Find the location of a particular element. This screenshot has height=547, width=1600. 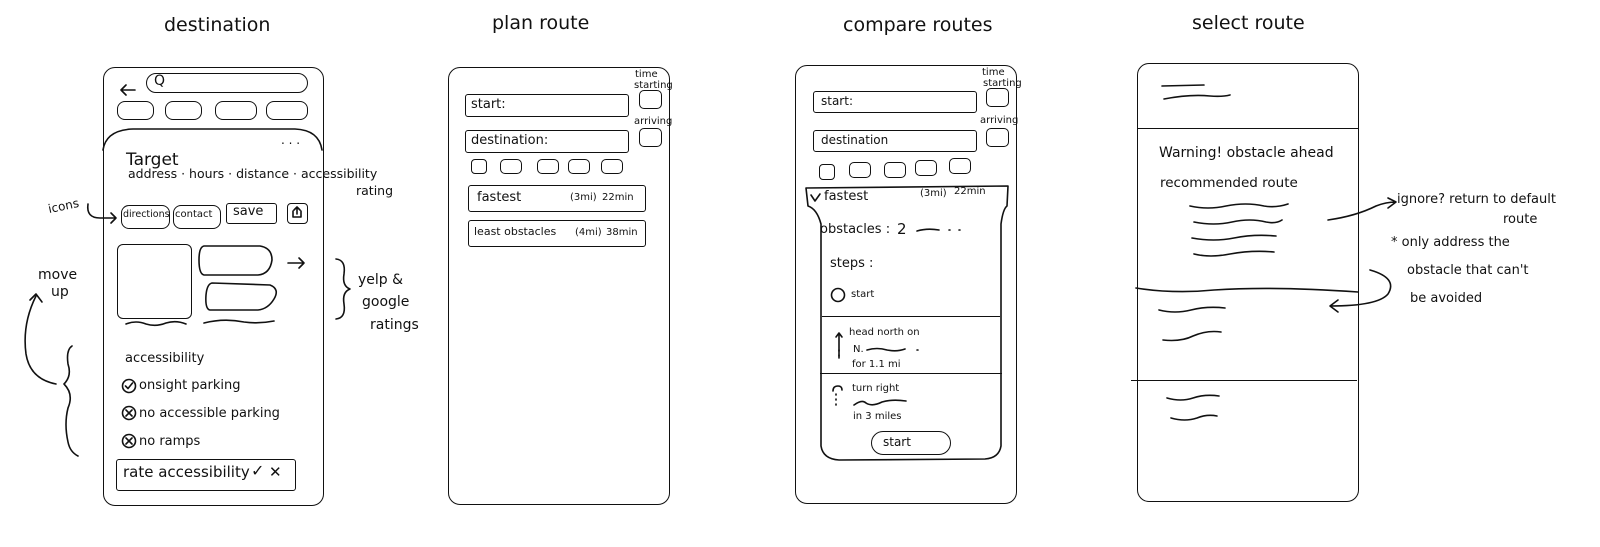

share-icon is located at coordinates (297, 212).